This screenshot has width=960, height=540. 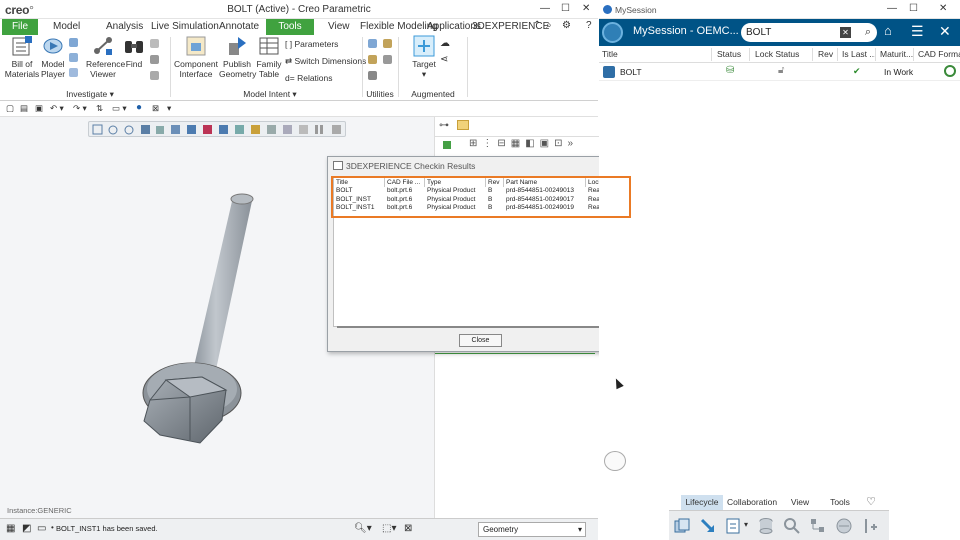 I want to click on tab-file: File, so click(x=20, y=27).